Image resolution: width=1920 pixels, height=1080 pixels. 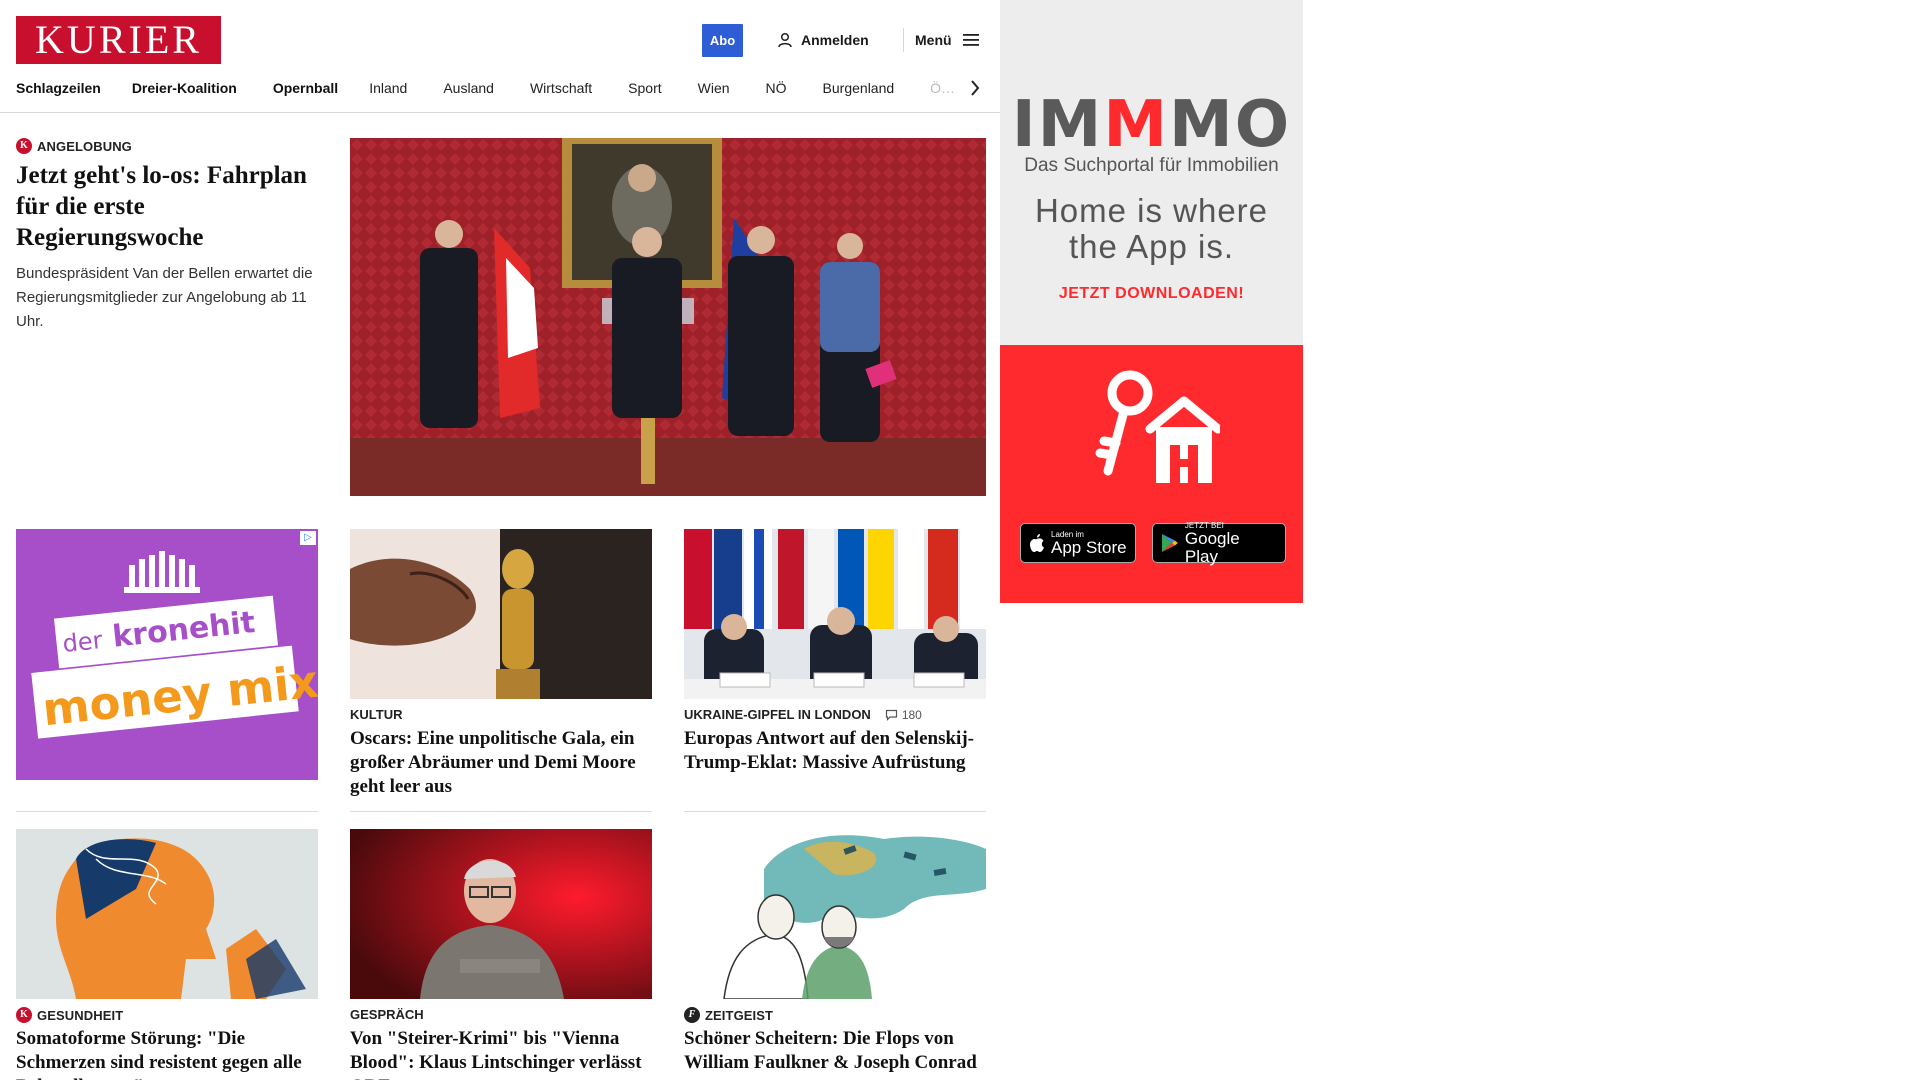 What do you see at coordinates (970, 40) in the screenshot?
I see `hamburger-icon` at bounding box center [970, 40].